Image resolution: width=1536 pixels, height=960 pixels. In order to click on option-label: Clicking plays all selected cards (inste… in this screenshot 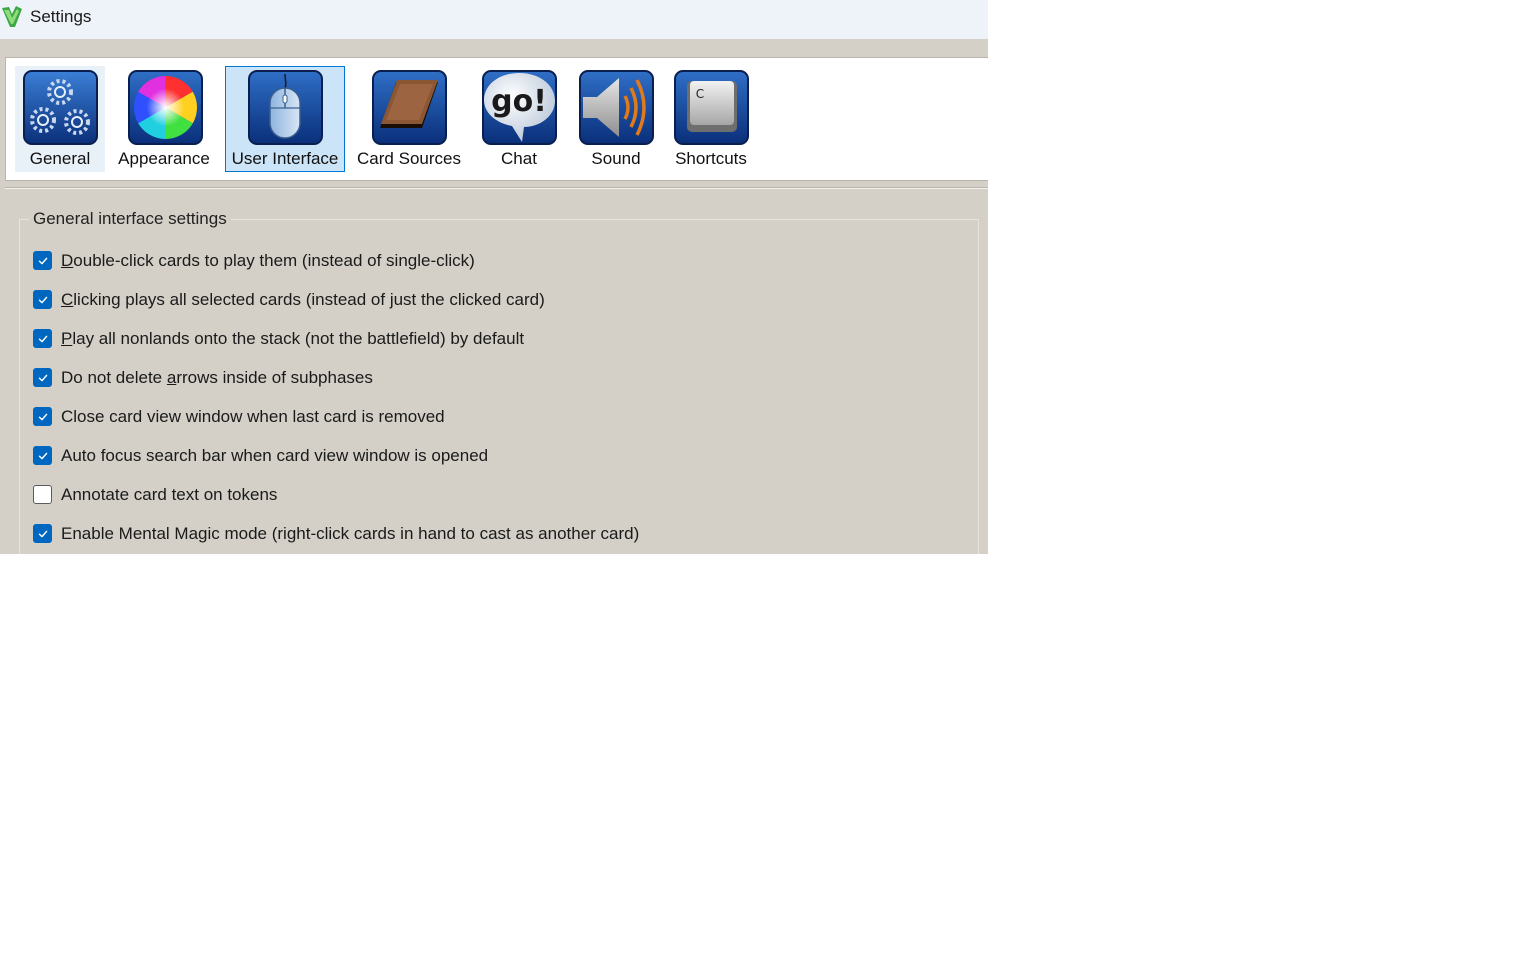, I will do `click(303, 299)`.